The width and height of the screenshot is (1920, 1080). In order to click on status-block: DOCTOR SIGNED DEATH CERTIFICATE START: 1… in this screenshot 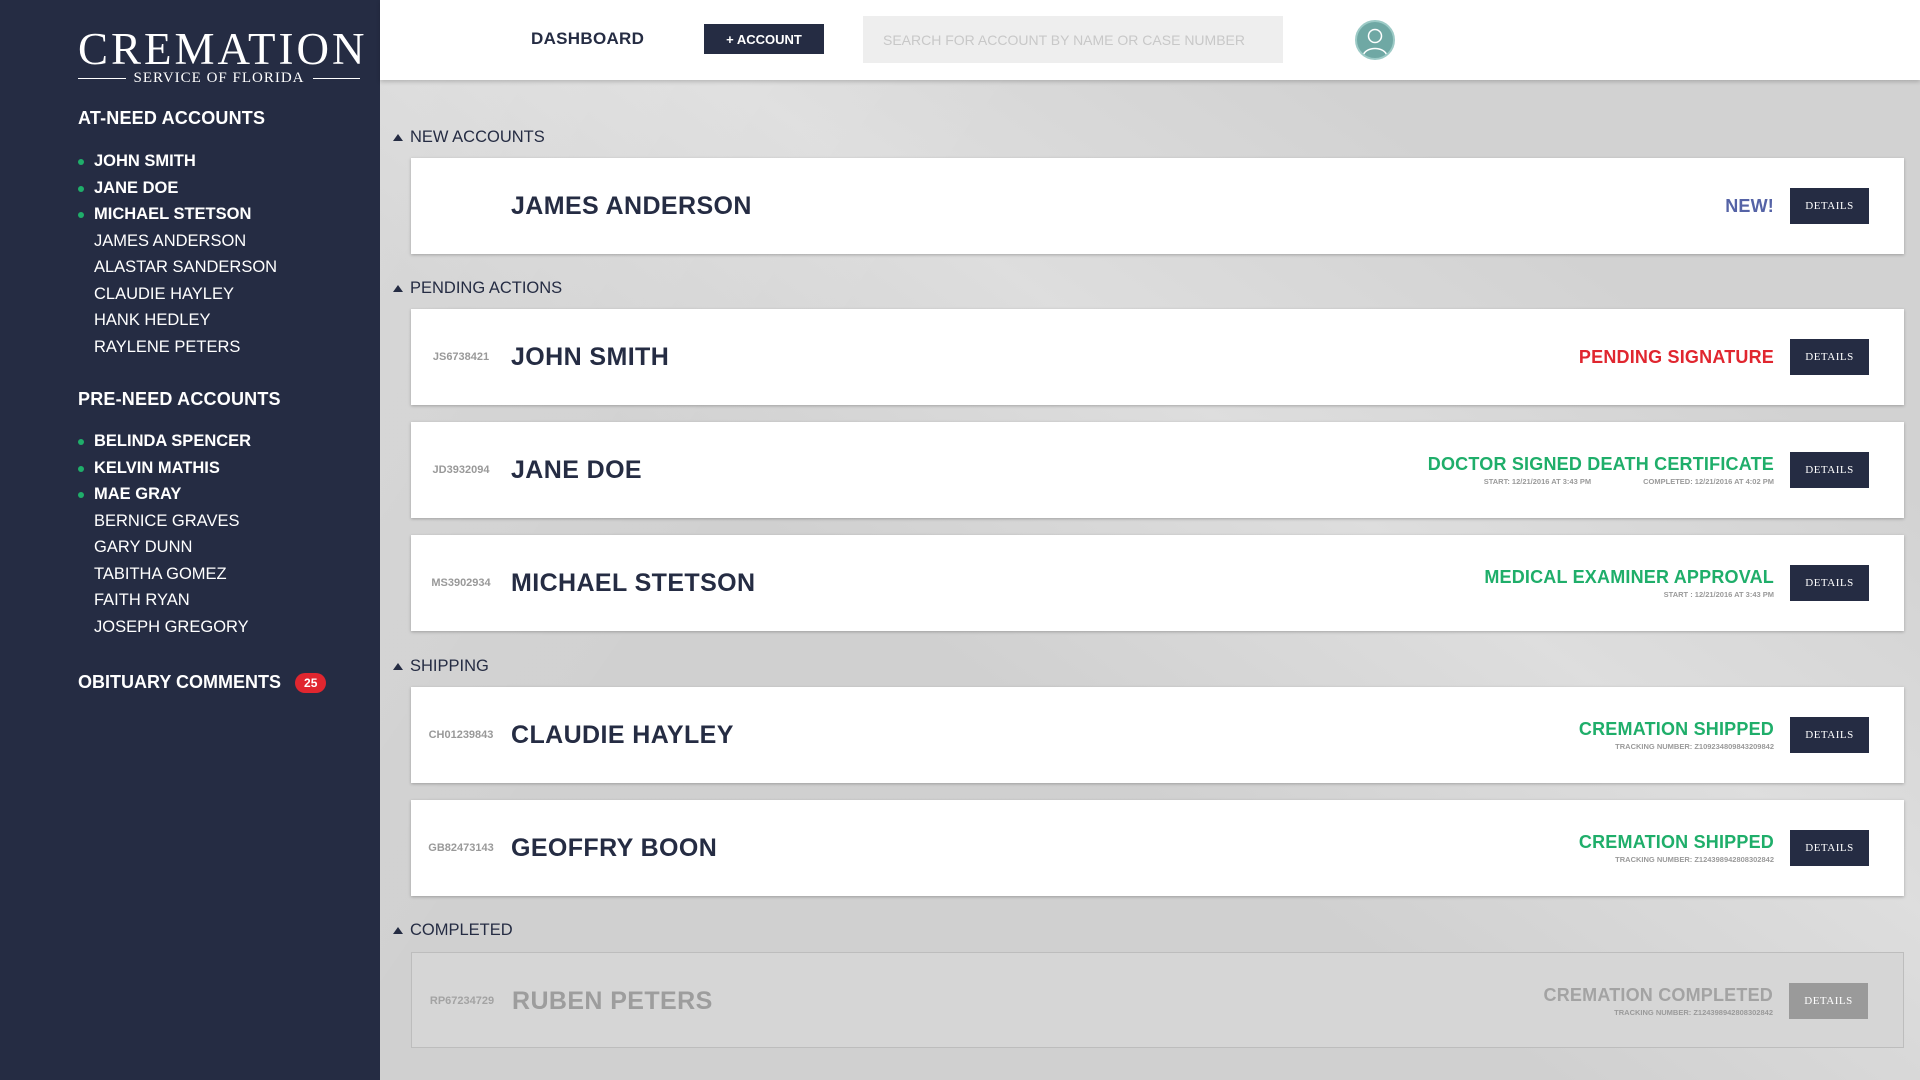, I will do `click(1601, 470)`.